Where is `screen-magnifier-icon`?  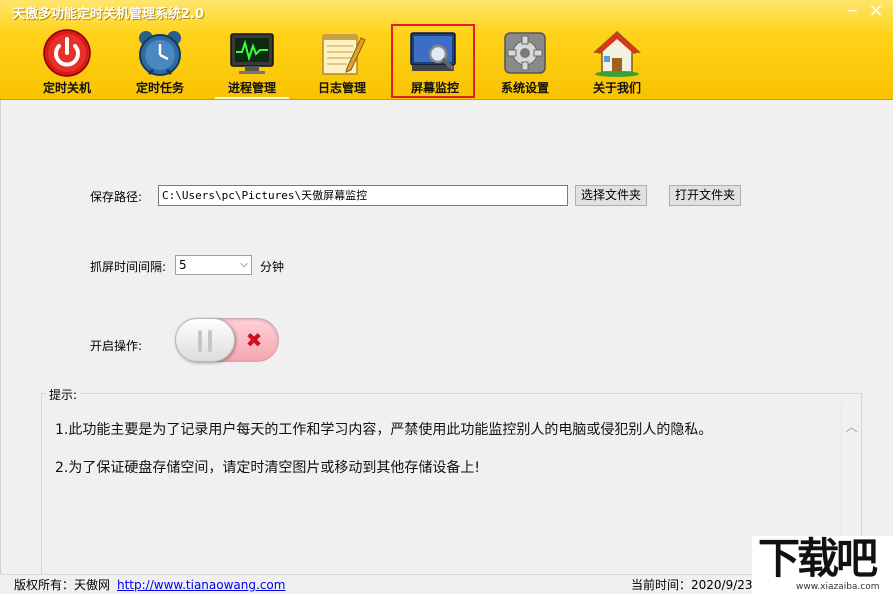 screen-magnifier-icon is located at coordinates (433, 51).